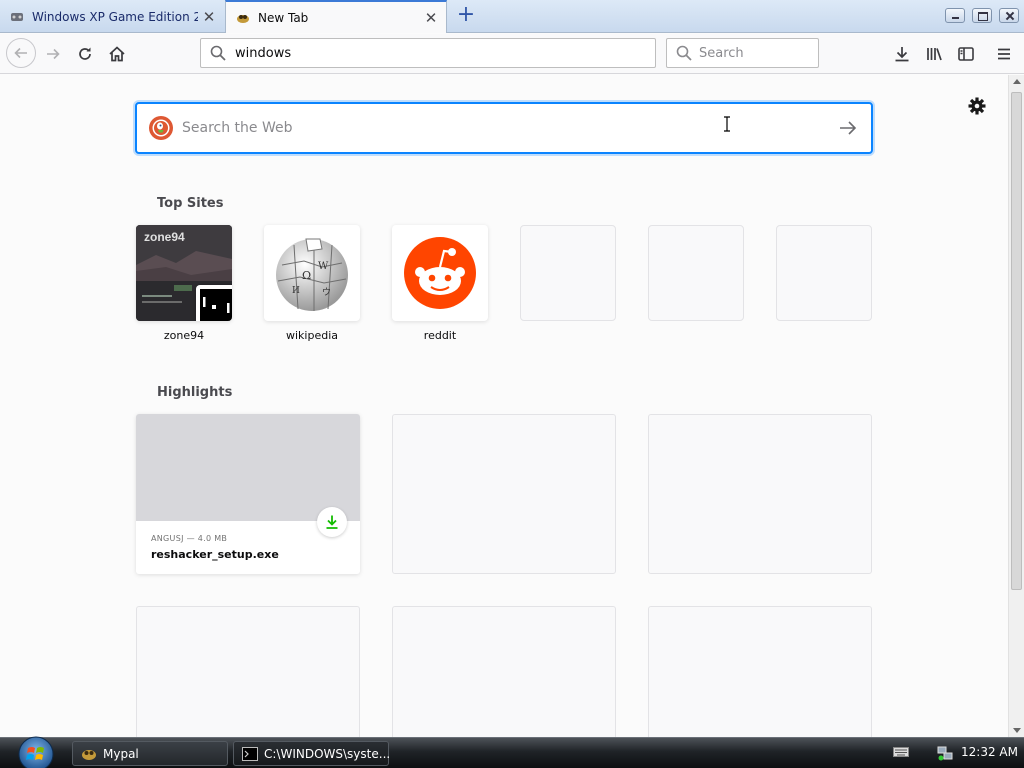 Image resolution: width=1024 pixels, height=768 pixels. What do you see at coordinates (311, 335) in the screenshot?
I see `top-site-label: wikipedia` at bounding box center [311, 335].